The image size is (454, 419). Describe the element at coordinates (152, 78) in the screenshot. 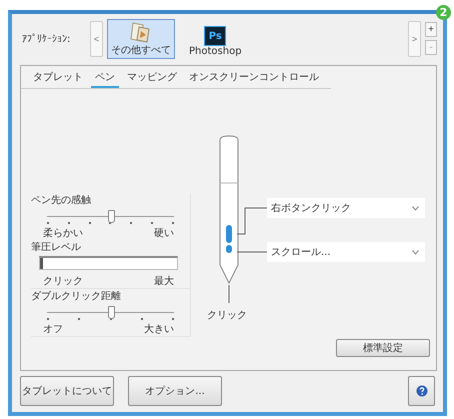

I see `tab: マッピング` at that location.